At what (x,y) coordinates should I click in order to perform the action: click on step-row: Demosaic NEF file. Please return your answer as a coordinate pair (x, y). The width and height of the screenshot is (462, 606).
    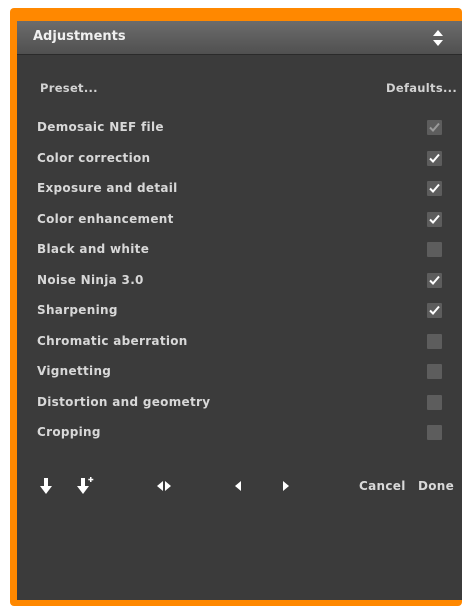
    Looking at the image, I should click on (239, 127).